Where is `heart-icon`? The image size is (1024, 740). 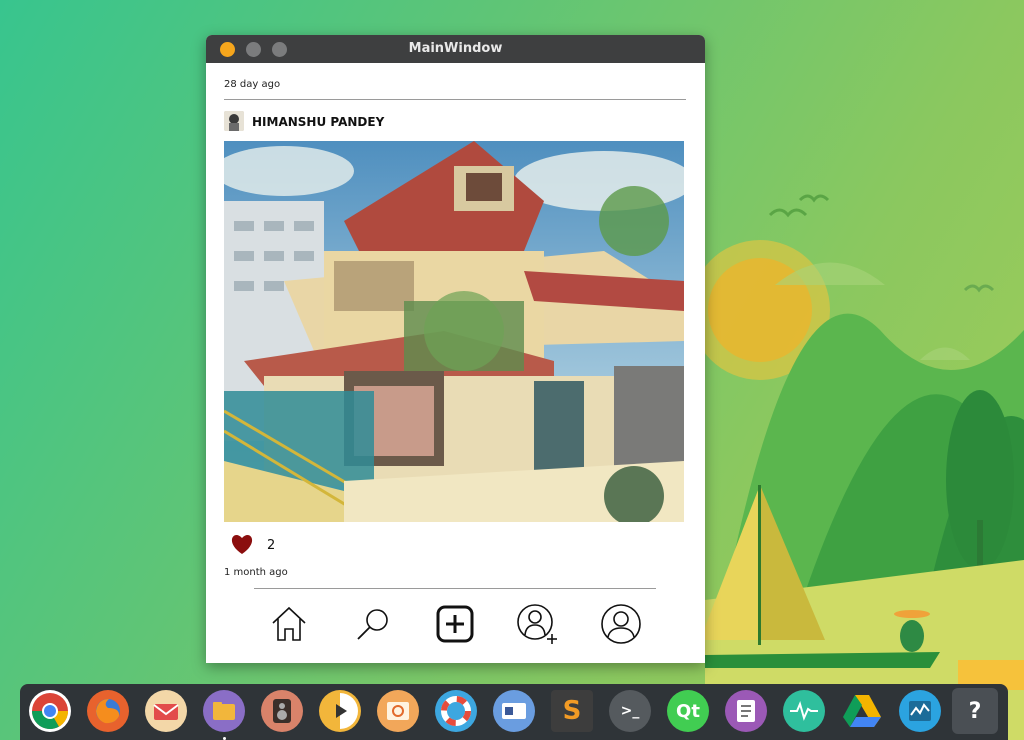
heart-icon is located at coordinates (242, 544).